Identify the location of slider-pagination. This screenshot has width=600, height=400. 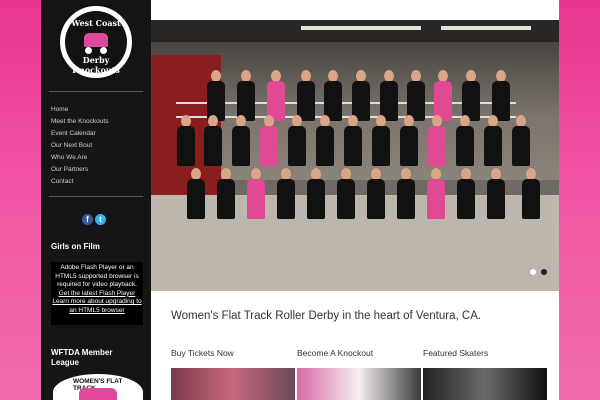
(536, 271).